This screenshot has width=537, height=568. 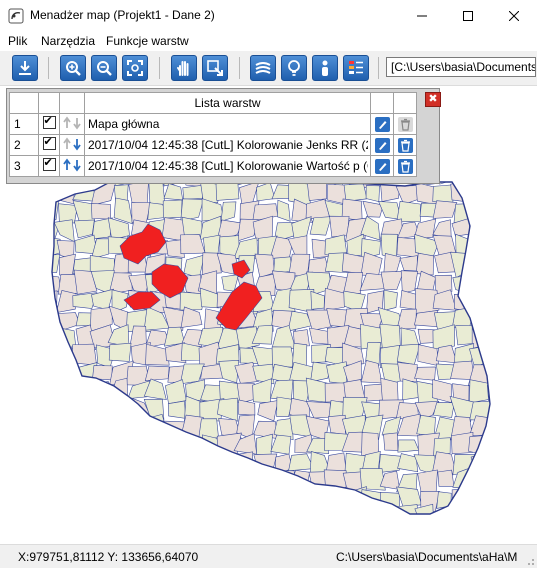 I want to click on zoom-out-button, so click(x=104, y=68).